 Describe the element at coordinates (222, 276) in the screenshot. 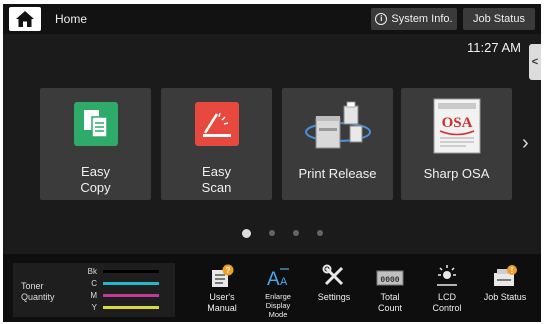

I see `manual-icon: ?` at that location.